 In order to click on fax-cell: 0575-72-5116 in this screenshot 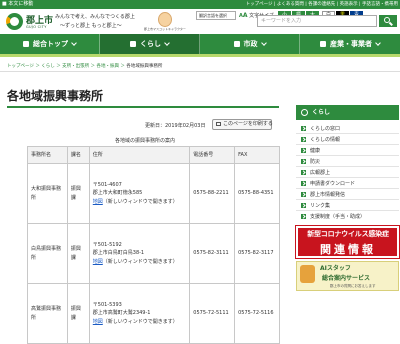, I will do `click(257, 313)`.